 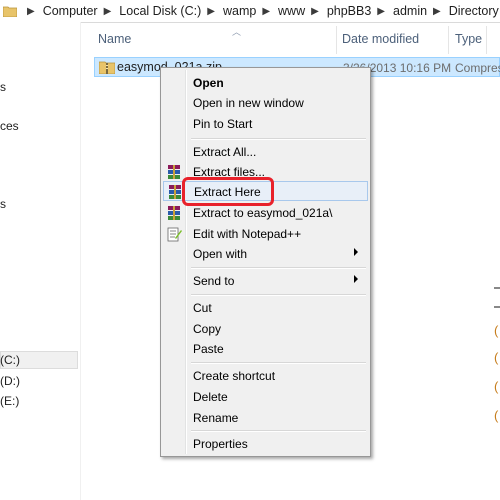 I want to click on file-type: Compres, so click(x=477, y=68).